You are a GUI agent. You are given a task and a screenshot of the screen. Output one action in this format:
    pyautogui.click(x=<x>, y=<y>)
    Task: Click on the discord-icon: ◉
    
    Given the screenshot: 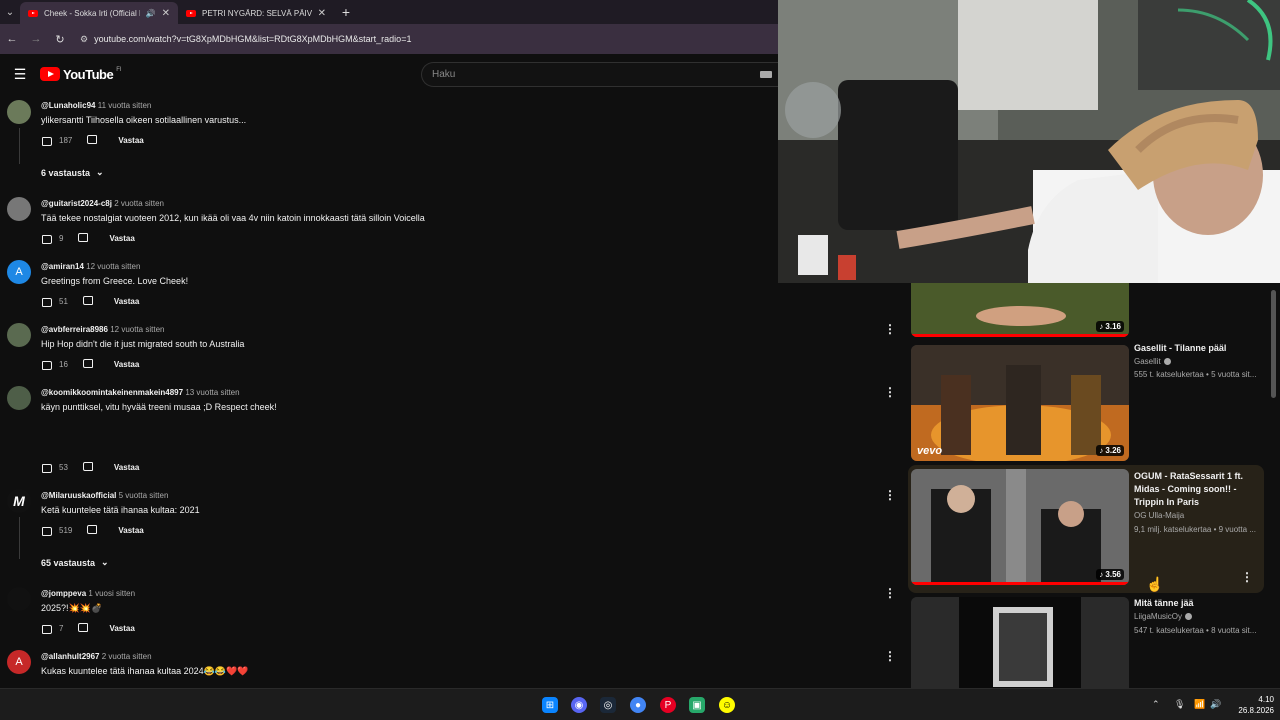 What is the action you would take?
    pyautogui.click(x=579, y=705)
    